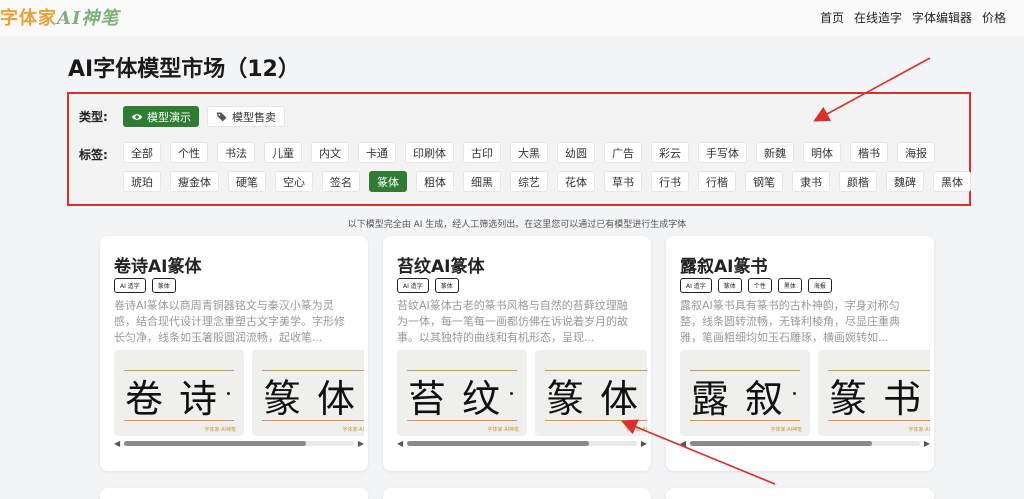  Describe the element at coordinates (330, 152) in the screenshot. I see `tag-4: 内文` at that location.